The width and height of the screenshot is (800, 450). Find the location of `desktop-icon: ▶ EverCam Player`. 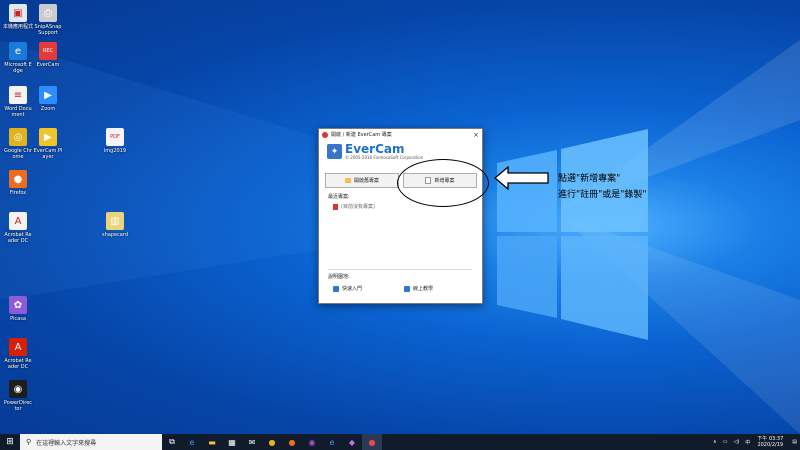

desktop-icon: ▶ EverCam Player is located at coordinates (48, 144).